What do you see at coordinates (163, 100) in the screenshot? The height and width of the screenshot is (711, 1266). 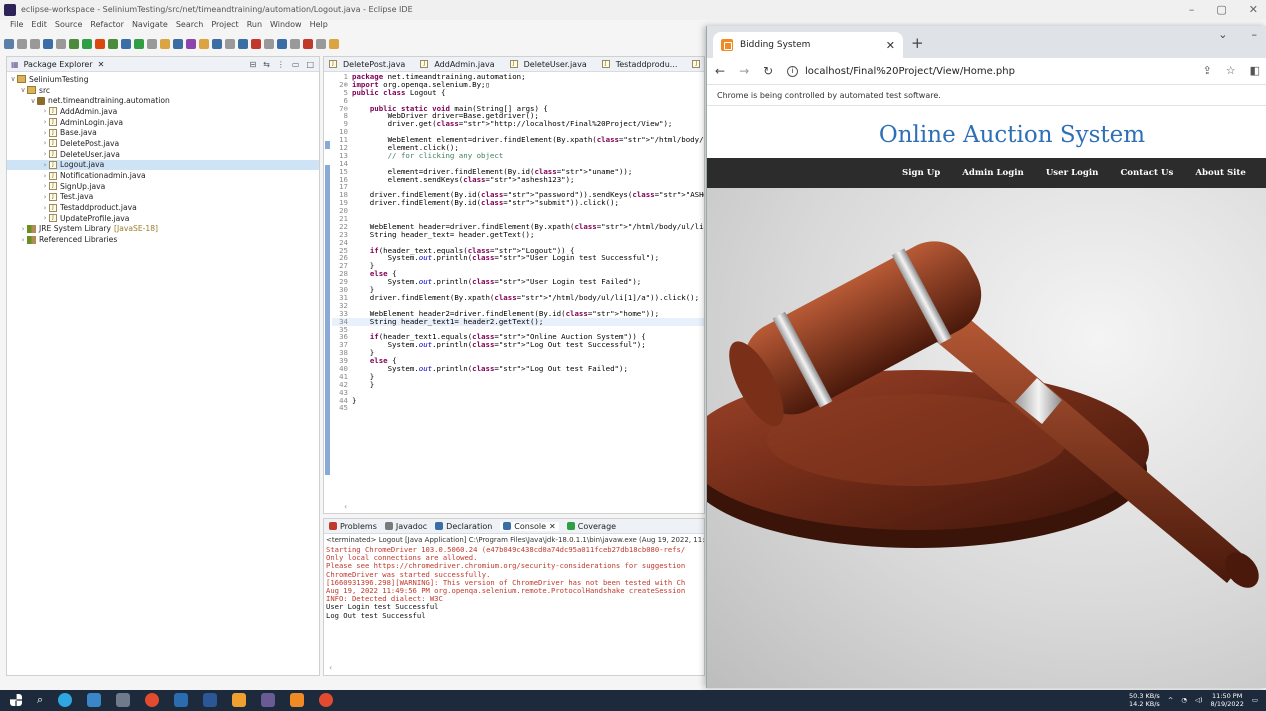 I see `tree-package: ∨ net.timeandtraining.automation` at bounding box center [163, 100].